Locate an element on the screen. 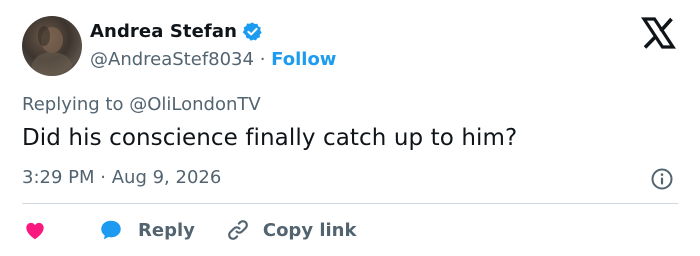 This screenshot has height=256, width=700. info-icon is located at coordinates (662, 179).